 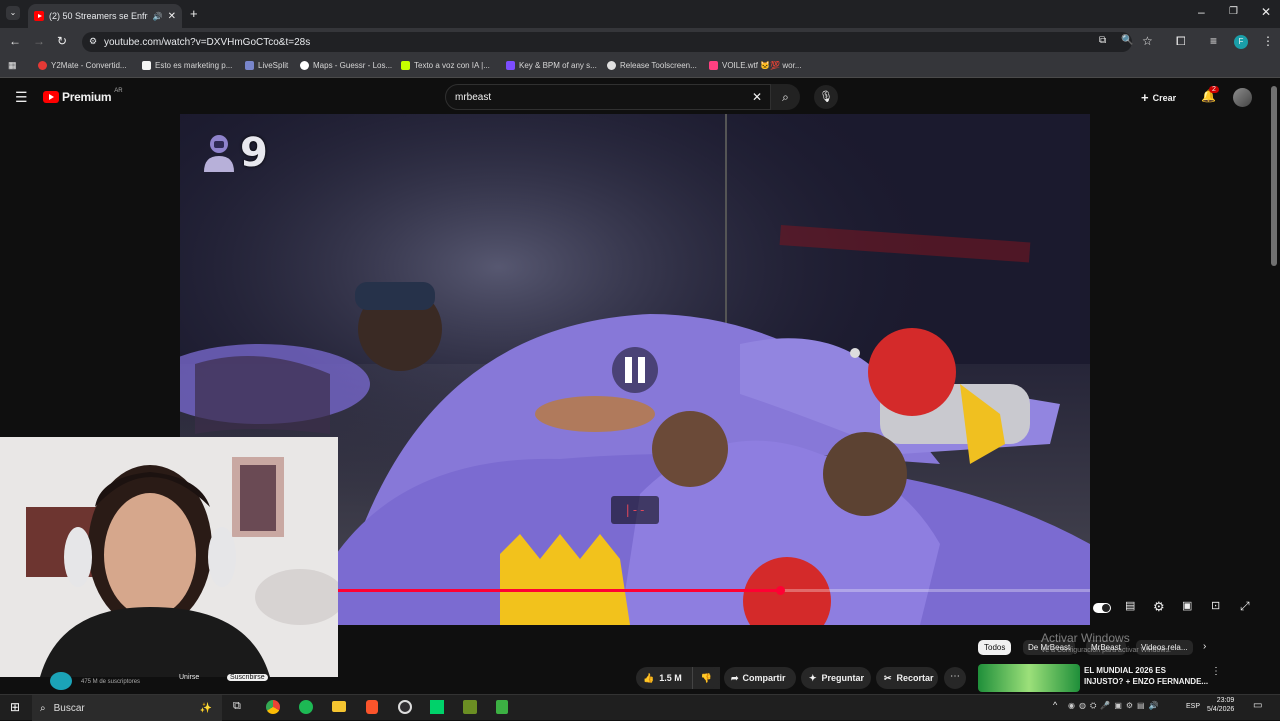 What do you see at coordinates (1180, 609) in the screenshot?
I see `player-controls-right: ▤ ⚙ ▣ ⊡ ⤢` at bounding box center [1180, 609].